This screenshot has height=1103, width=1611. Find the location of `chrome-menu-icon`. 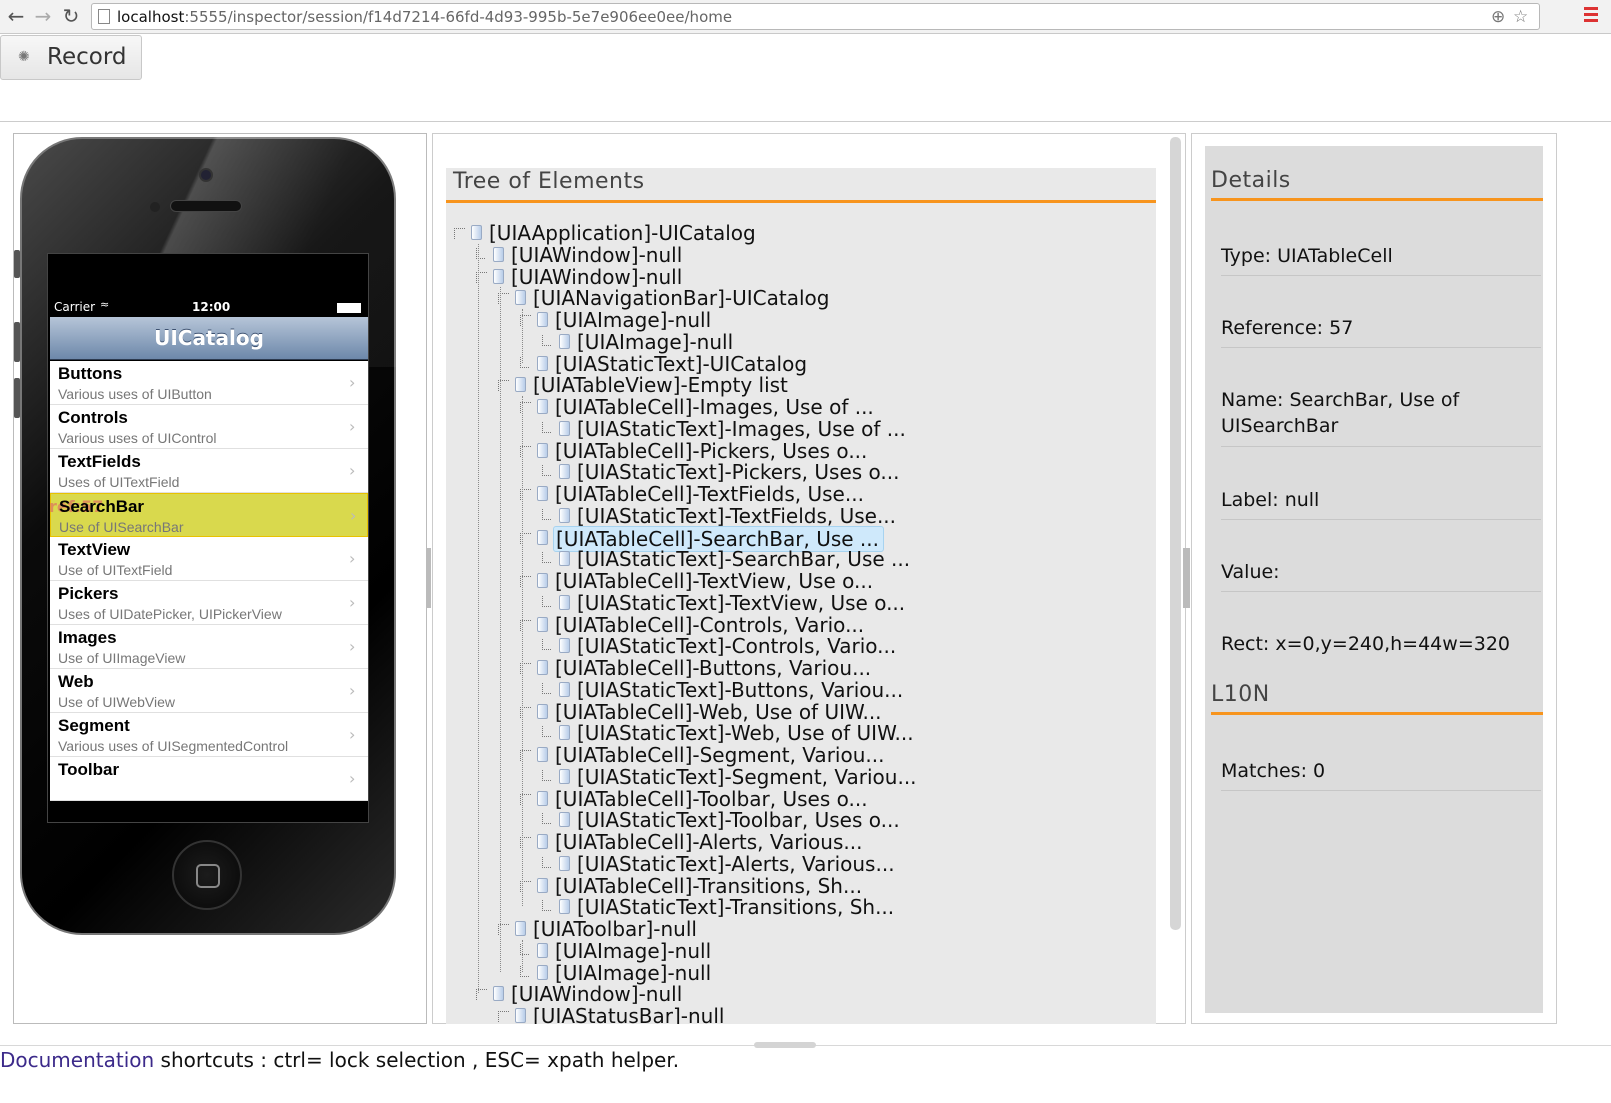

chrome-menu-icon is located at coordinates (1591, 16).